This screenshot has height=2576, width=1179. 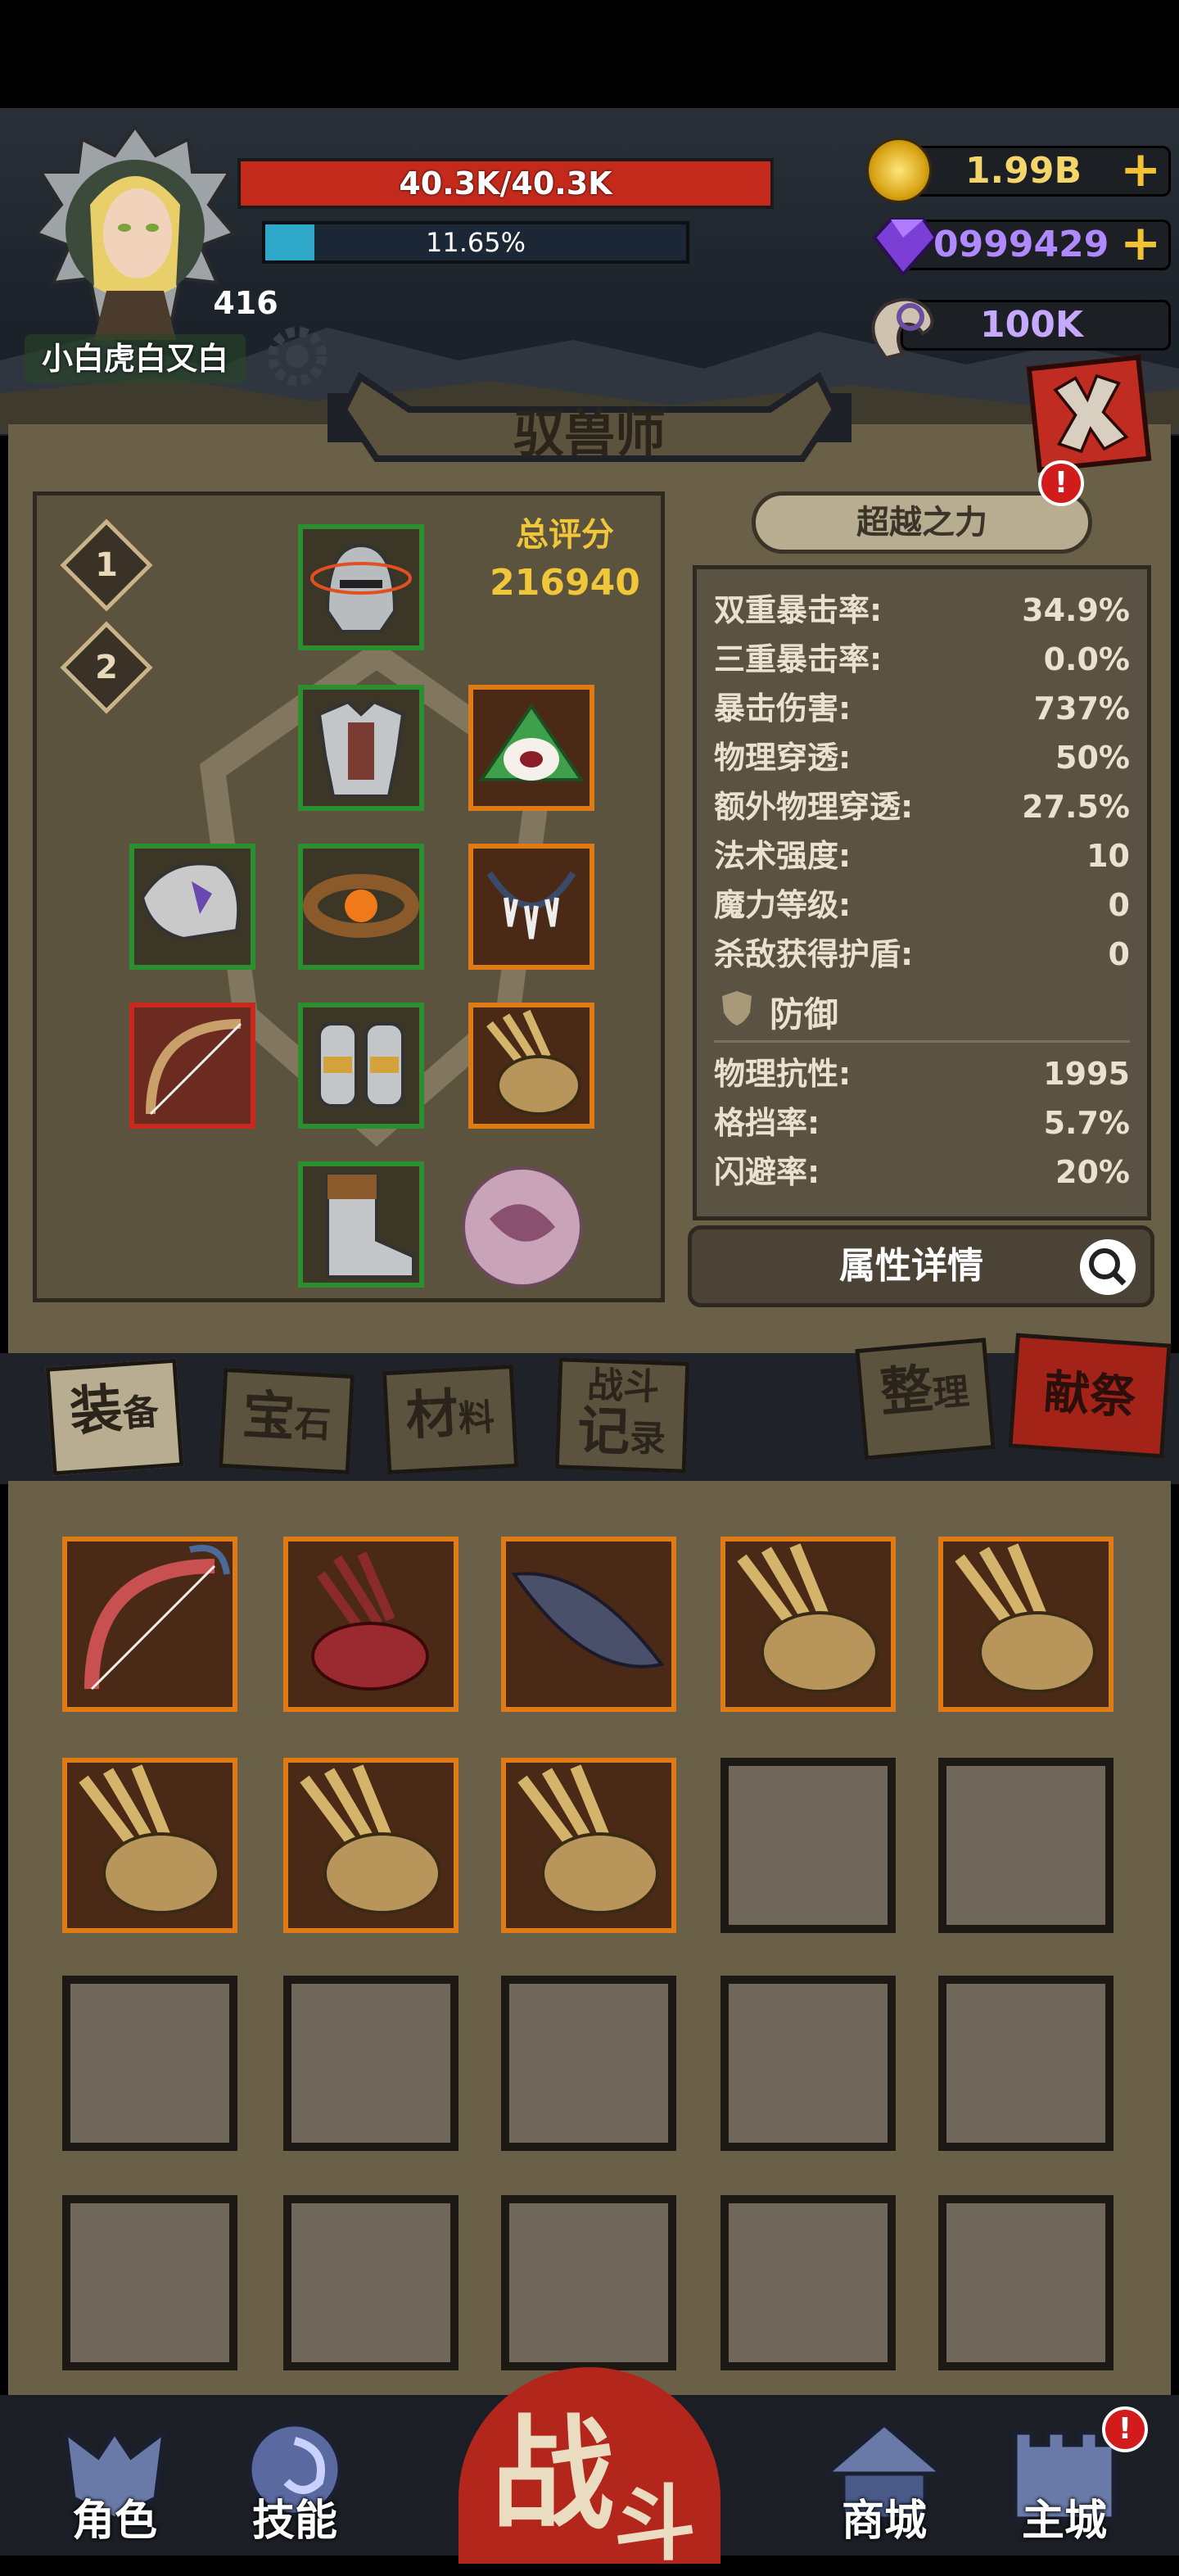 I want to click on belt-slot, so click(x=361, y=907).